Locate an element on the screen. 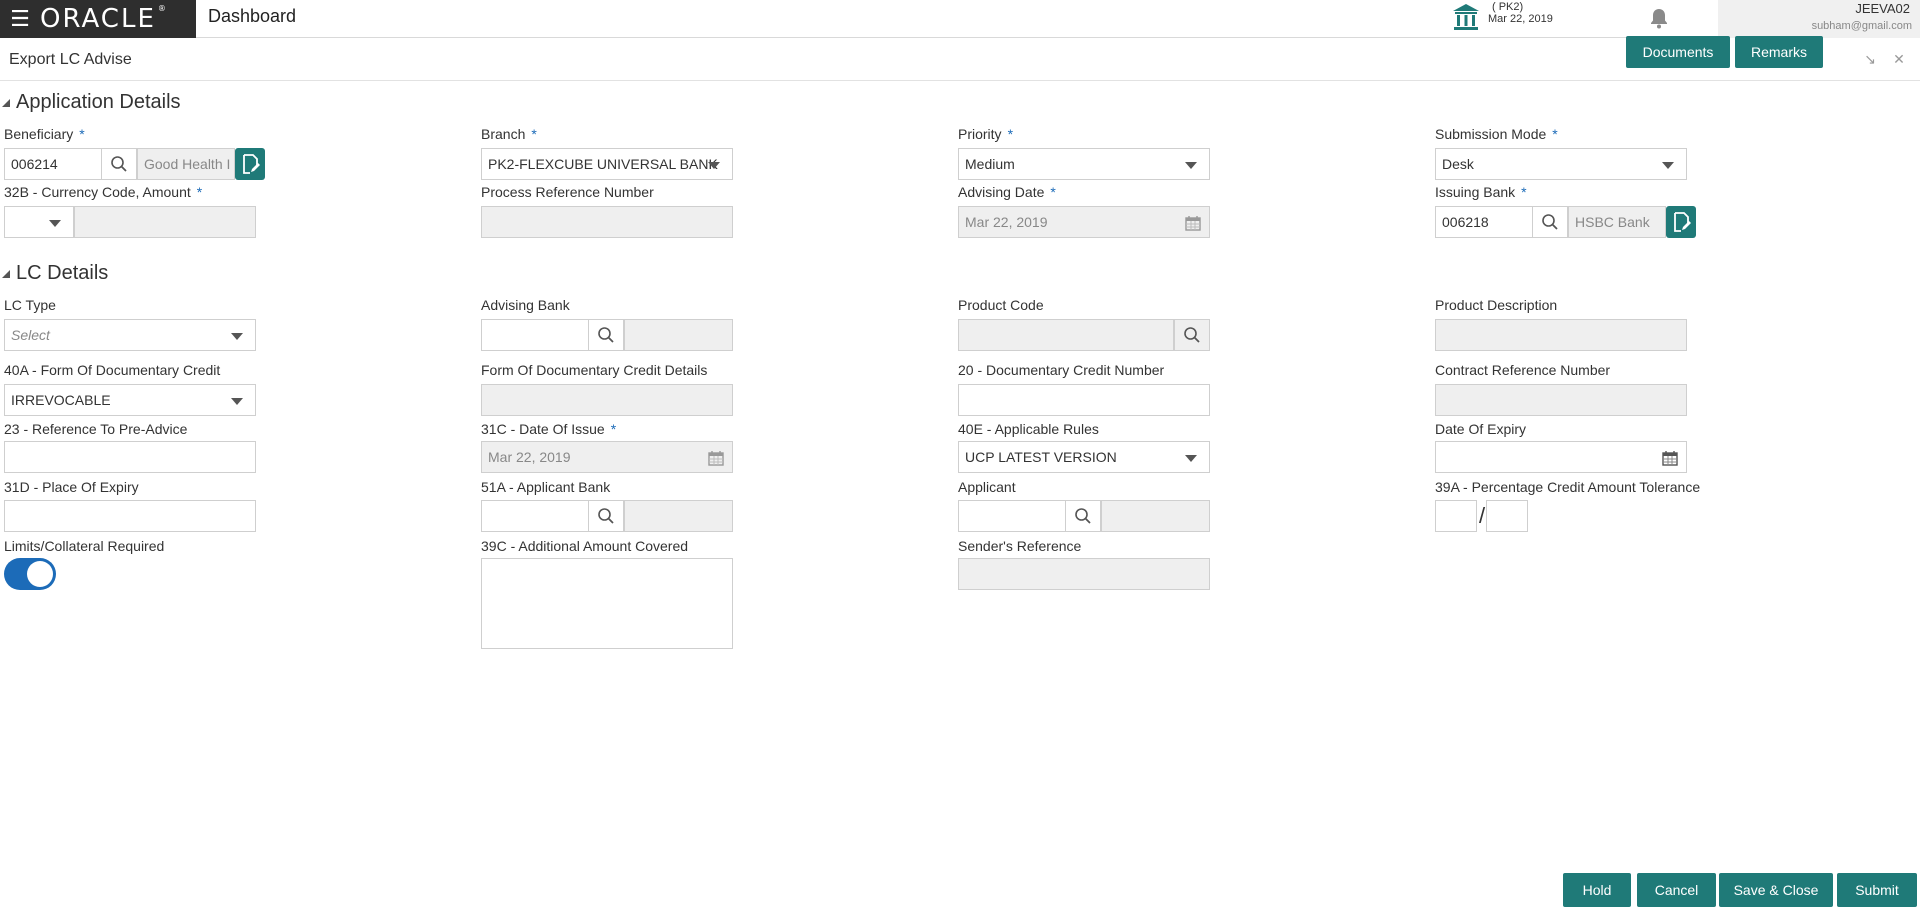  bank-building-icon is located at coordinates (1466, 17).